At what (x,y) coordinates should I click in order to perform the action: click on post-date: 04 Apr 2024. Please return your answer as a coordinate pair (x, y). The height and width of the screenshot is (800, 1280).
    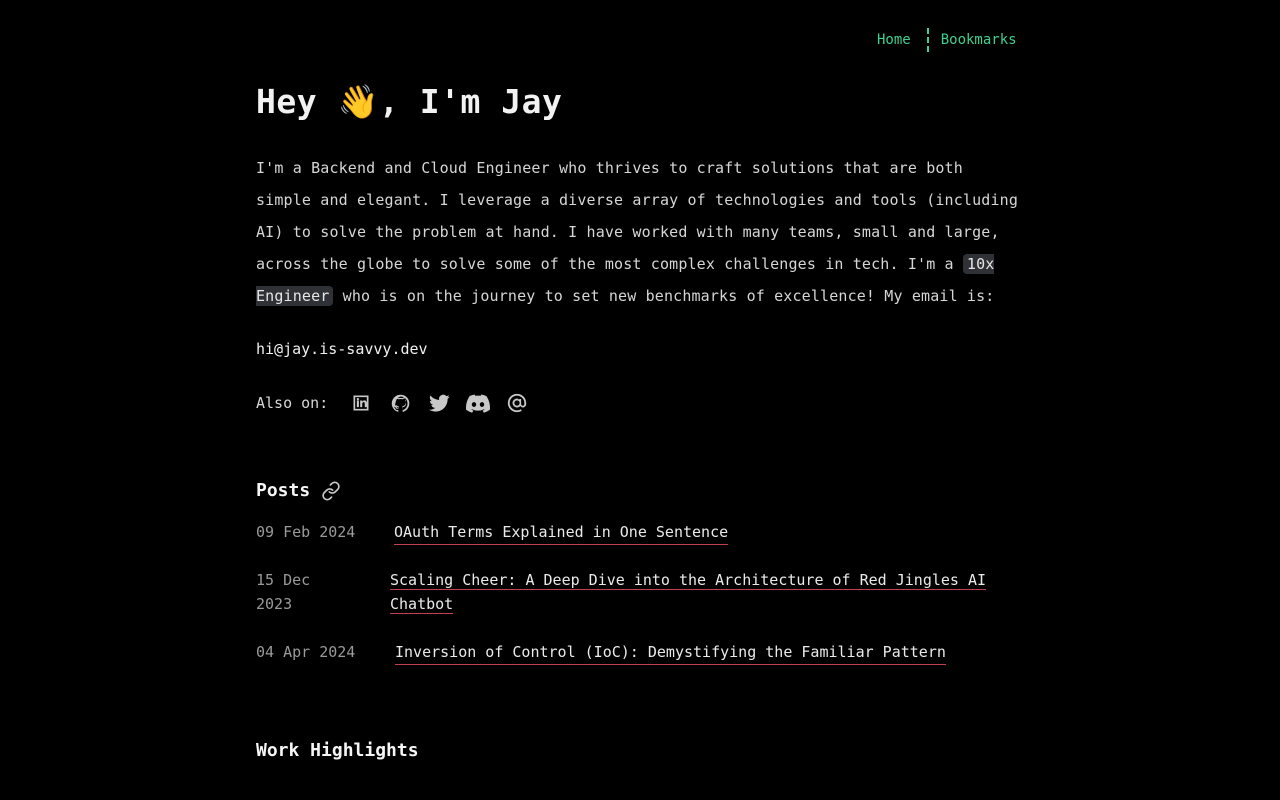
    Looking at the image, I should click on (306, 652).